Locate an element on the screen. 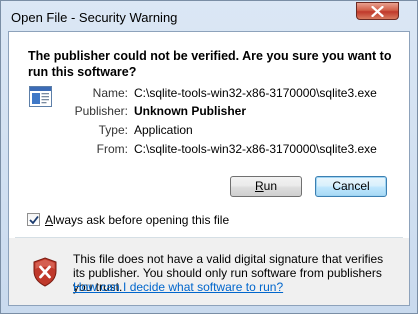  window-title: Open File - Security Warning is located at coordinates (94, 17).